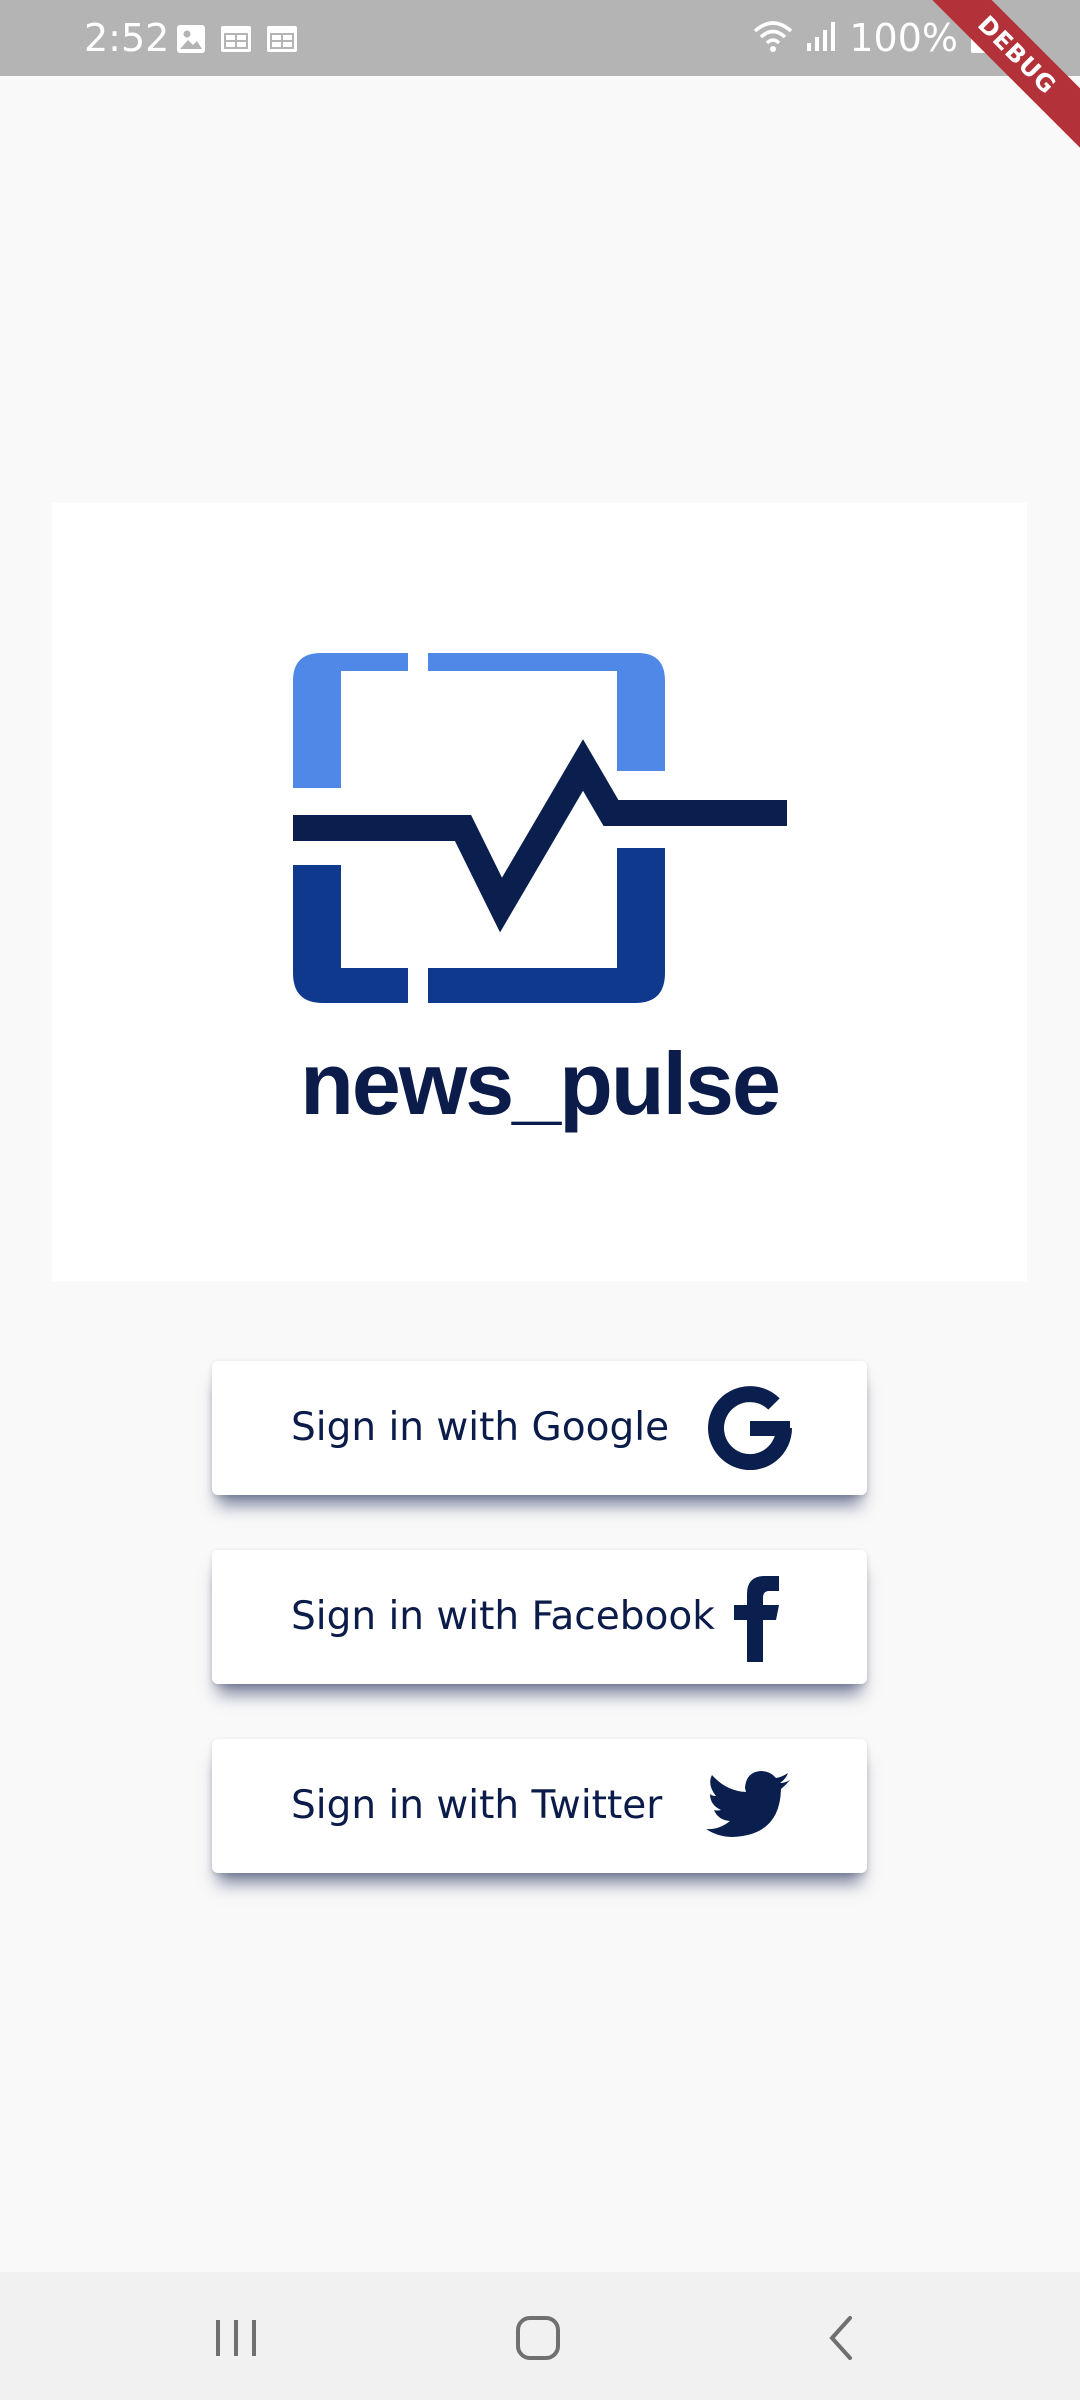 This screenshot has width=1080, height=2400. What do you see at coordinates (477, 1805) in the screenshot?
I see `twitter-signin-label: Sign in with Twitter` at bounding box center [477, 1805].